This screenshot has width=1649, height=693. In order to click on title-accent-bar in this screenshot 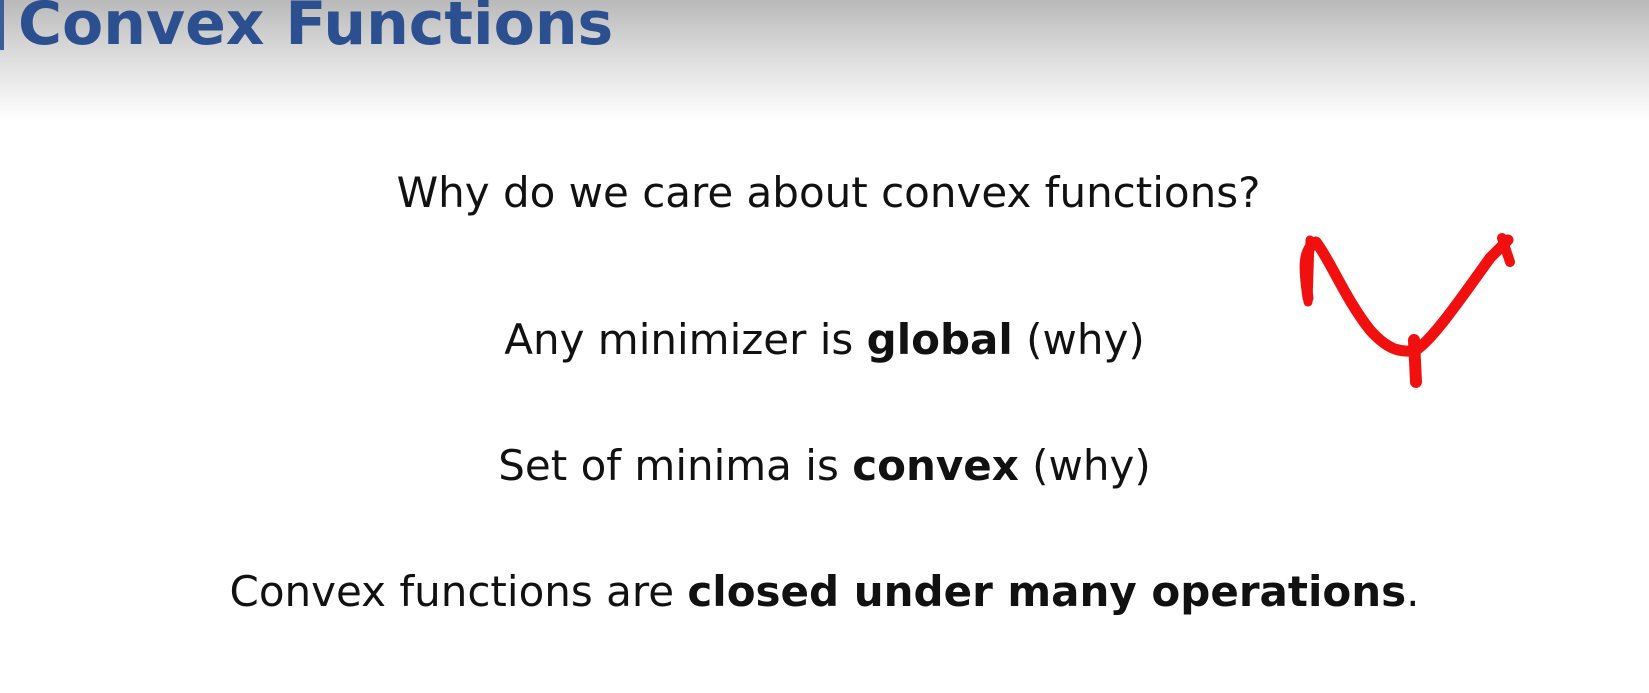, I will do `click(2, 25)`.